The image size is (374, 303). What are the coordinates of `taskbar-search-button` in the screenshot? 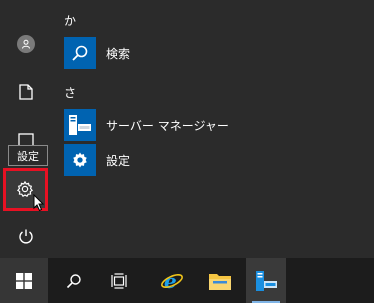 It's located at (74, 280).